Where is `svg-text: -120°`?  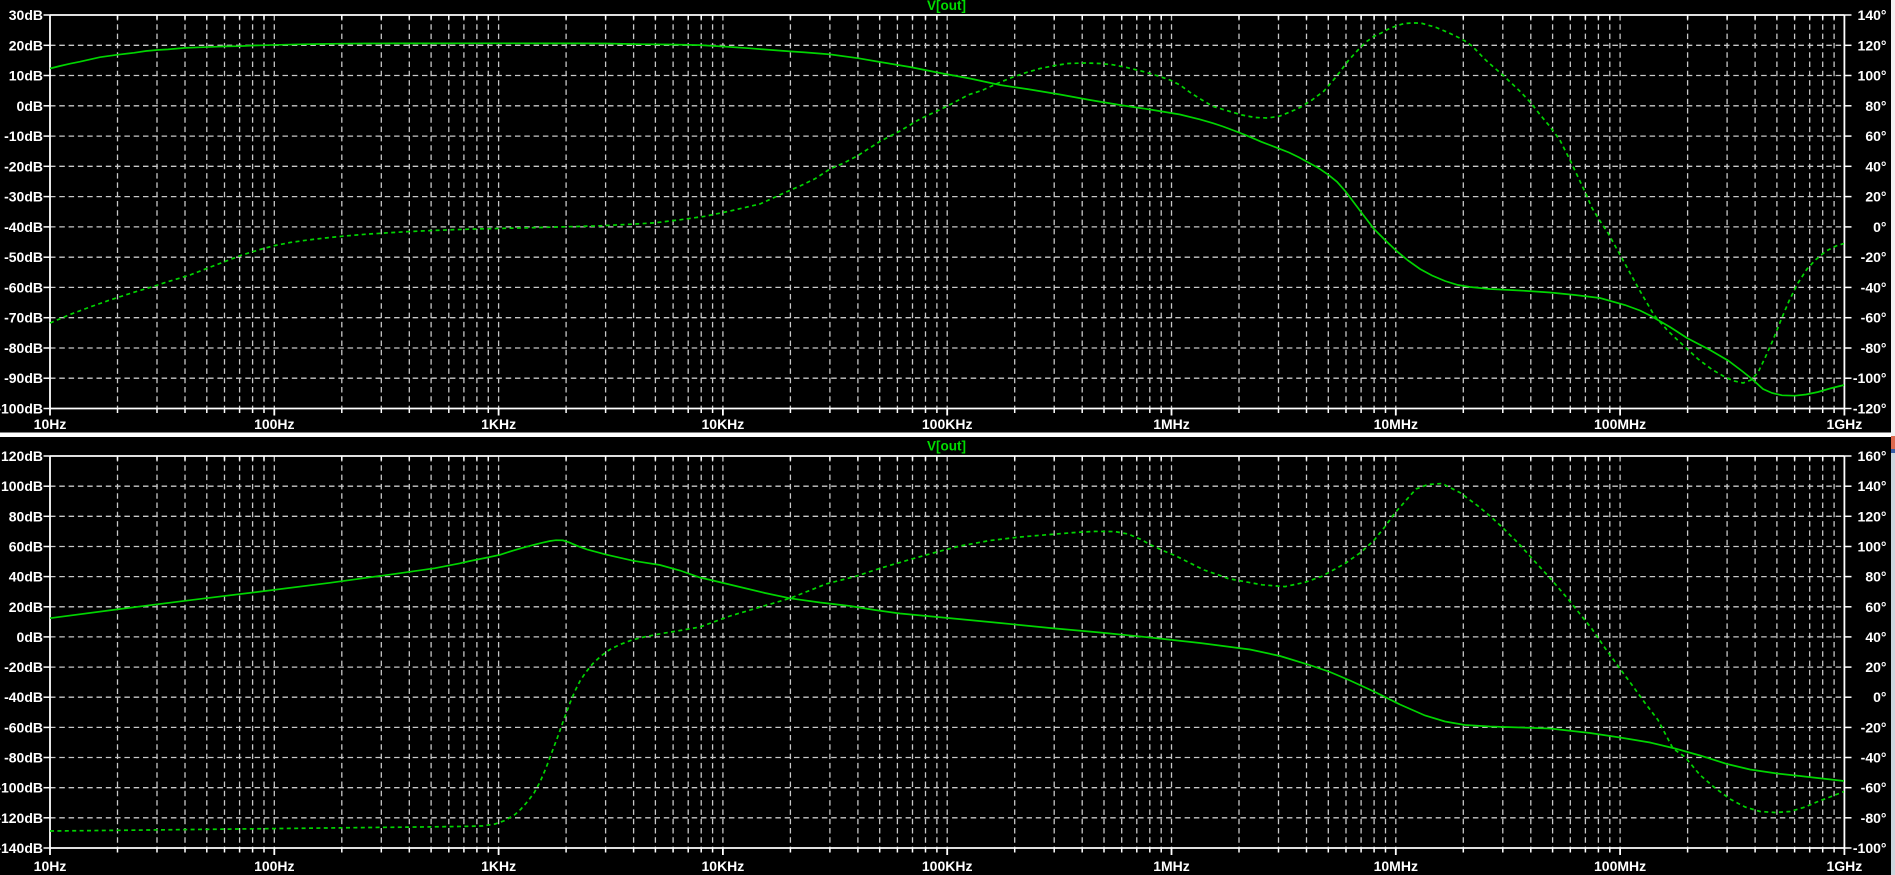 svg-text: -120° is located at coordinates (1870, 409).